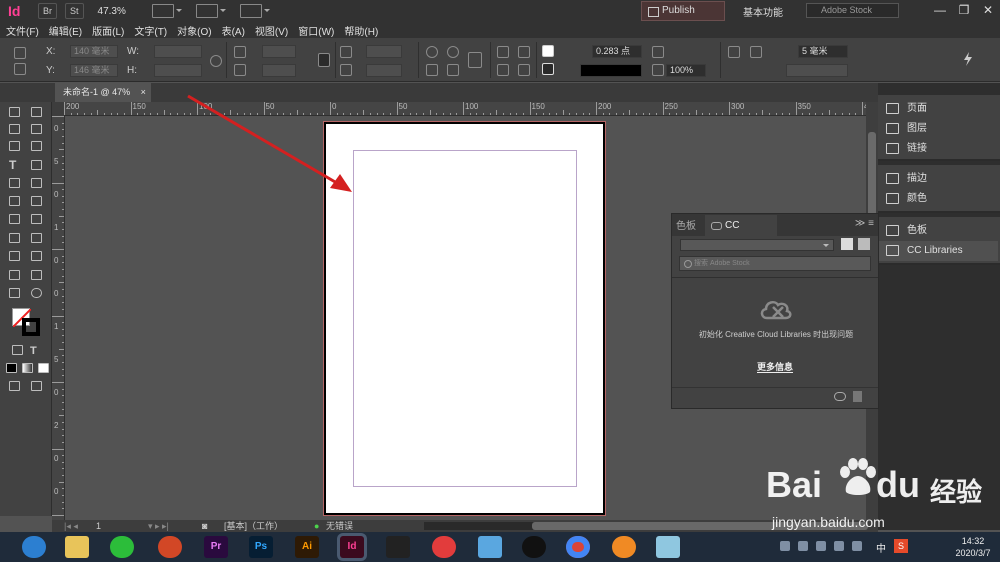  I want to click on shear-field, so click(384, 70).